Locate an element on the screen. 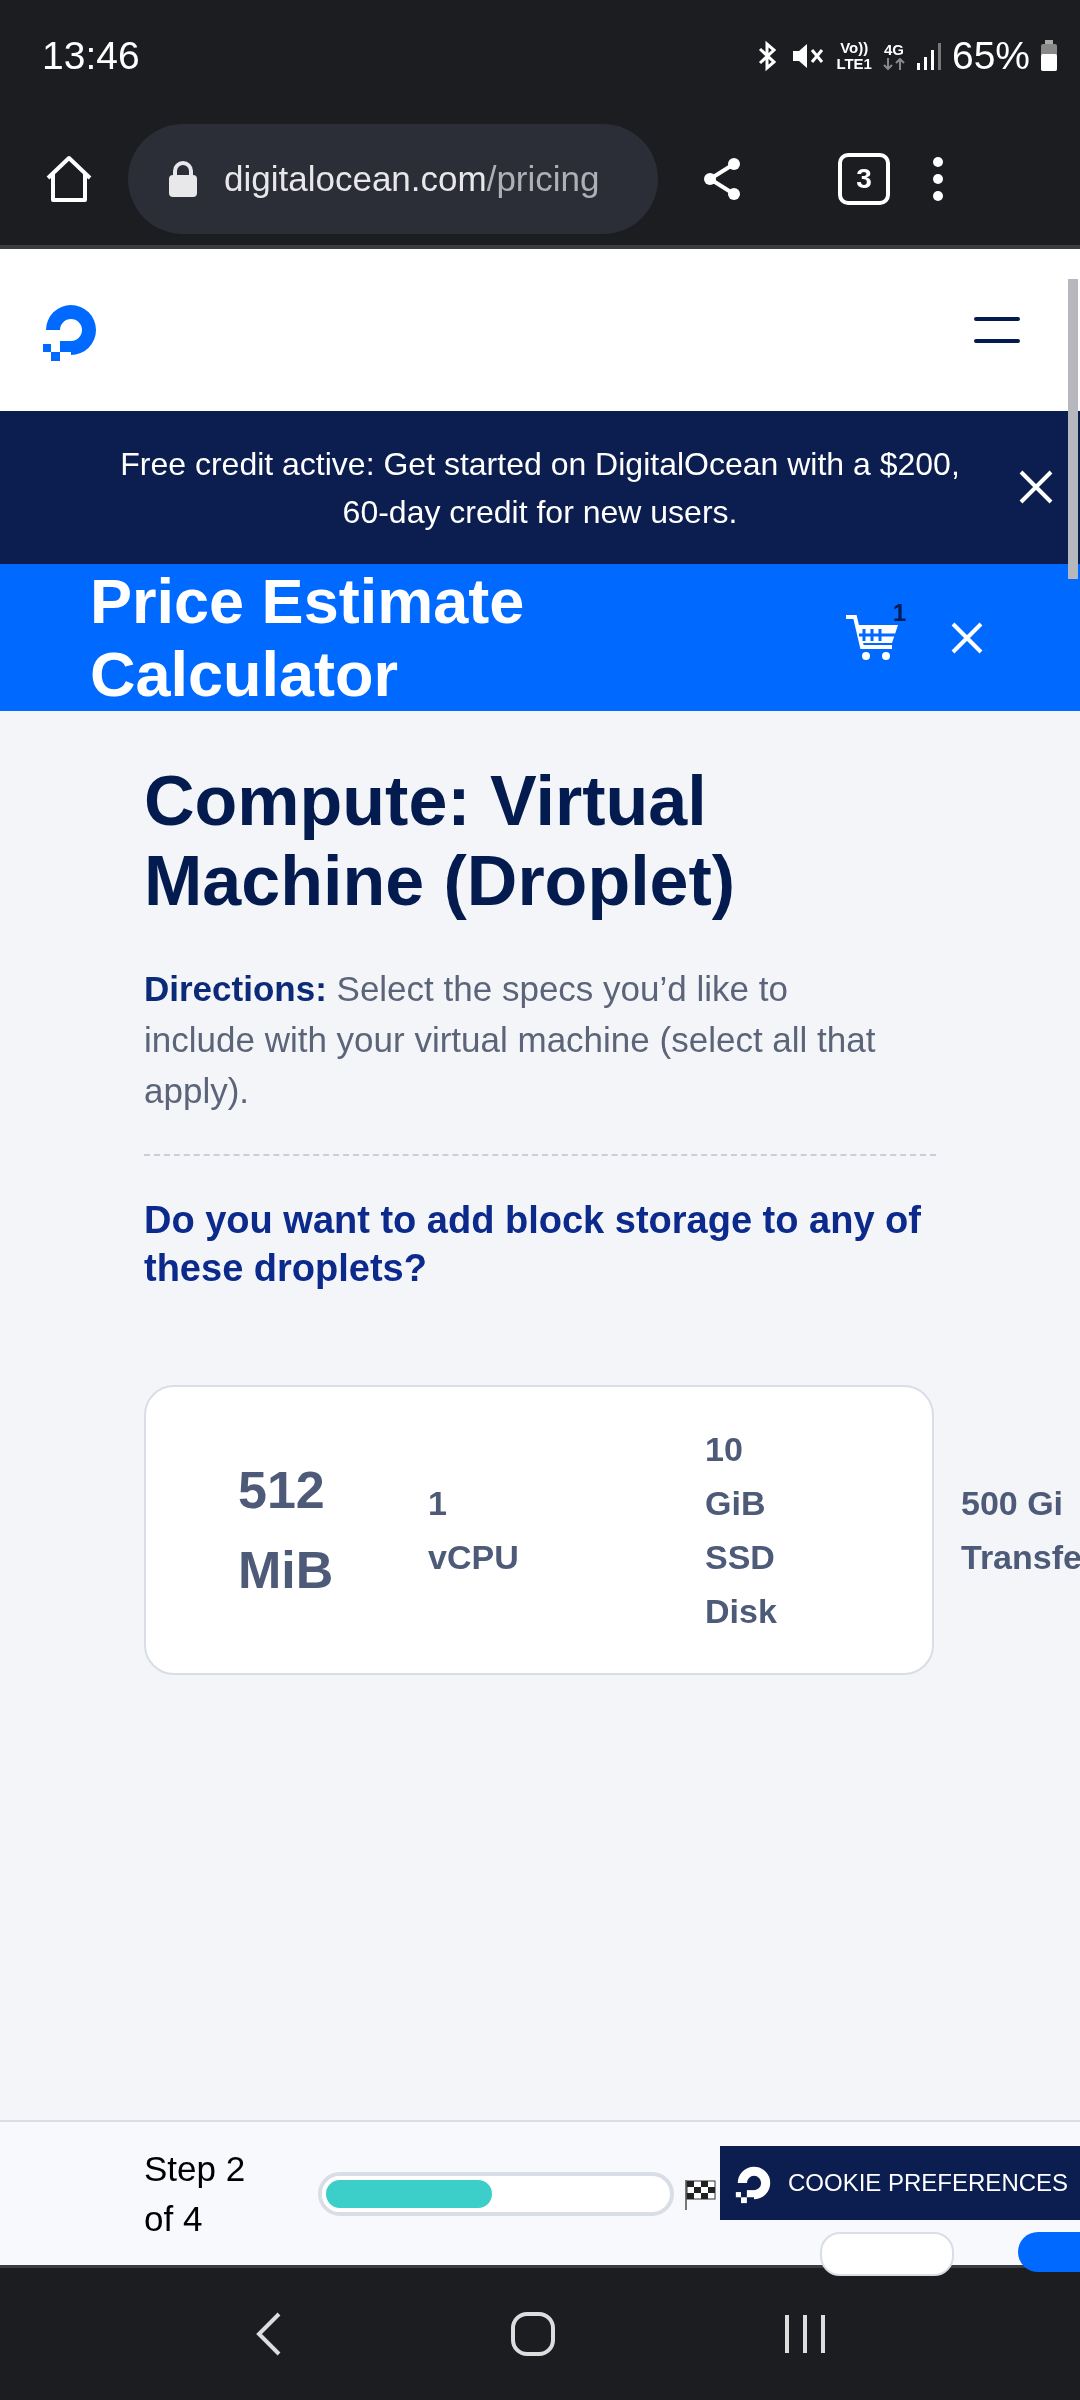 The height and width of the screenshot is (2400, 1080). recents-icon is located at coordinates (804, 2334).